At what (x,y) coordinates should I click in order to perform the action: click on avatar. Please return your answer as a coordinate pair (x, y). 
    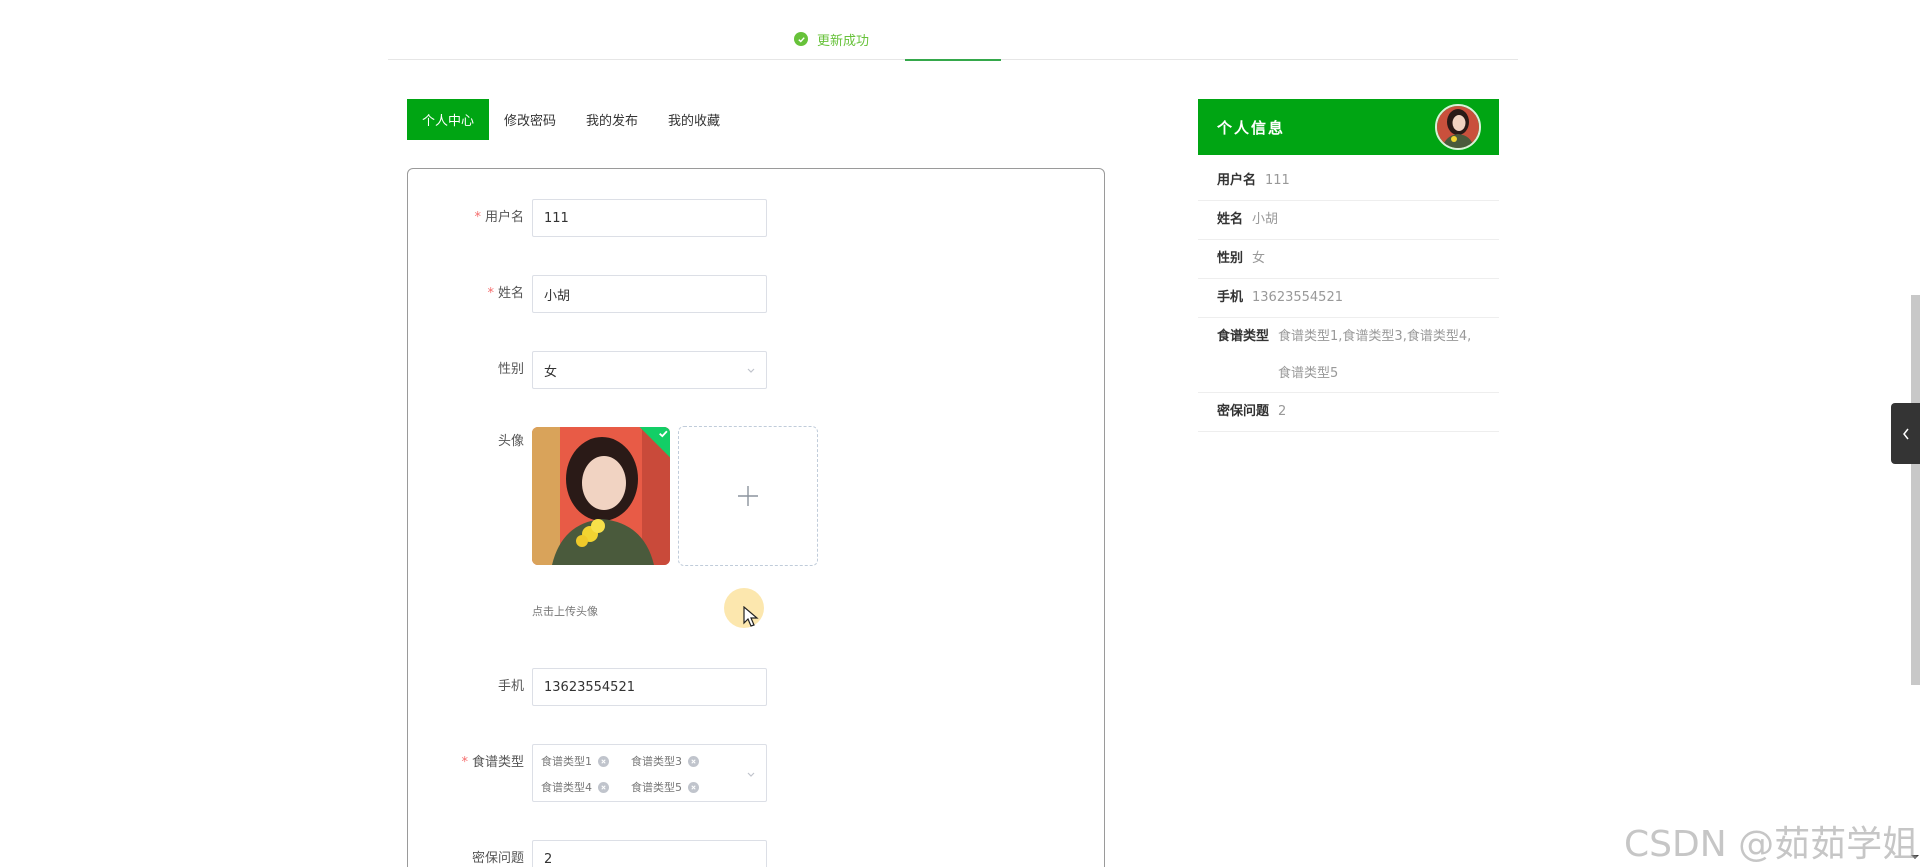
    Looking at the image, I should click on (1458, 127).